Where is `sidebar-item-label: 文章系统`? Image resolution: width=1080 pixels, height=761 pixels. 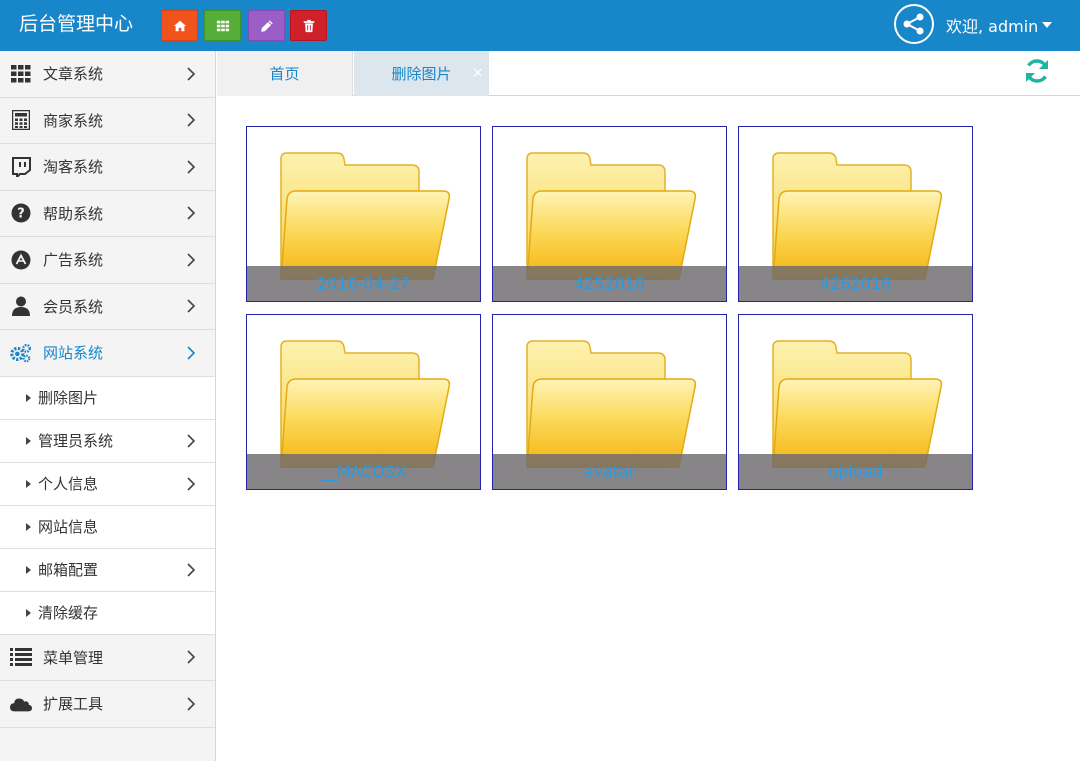
sidebar-item-label: 文章系统 is located at coordinates (73, 74).